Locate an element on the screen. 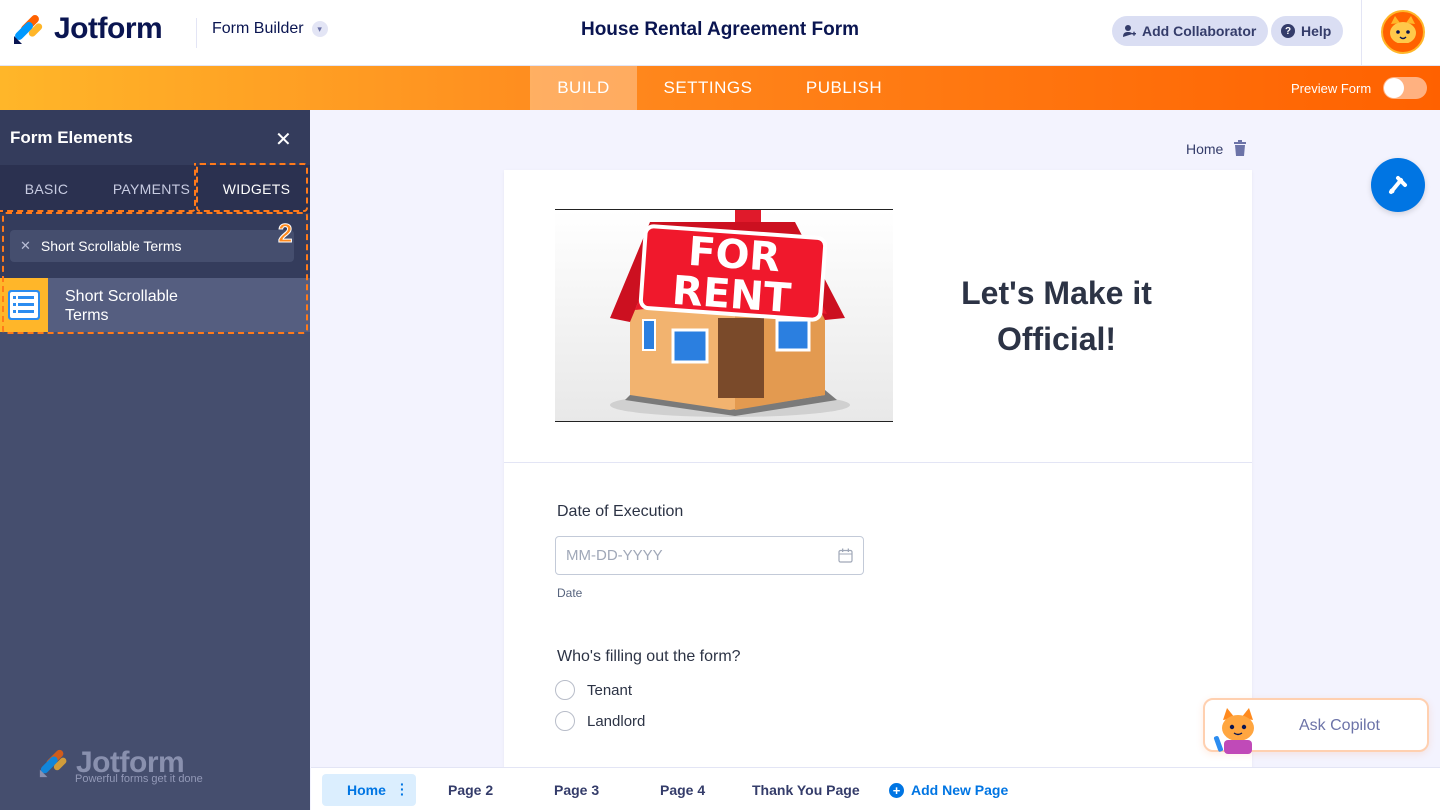  plus-icon: + is located at coordinates (896, 790).